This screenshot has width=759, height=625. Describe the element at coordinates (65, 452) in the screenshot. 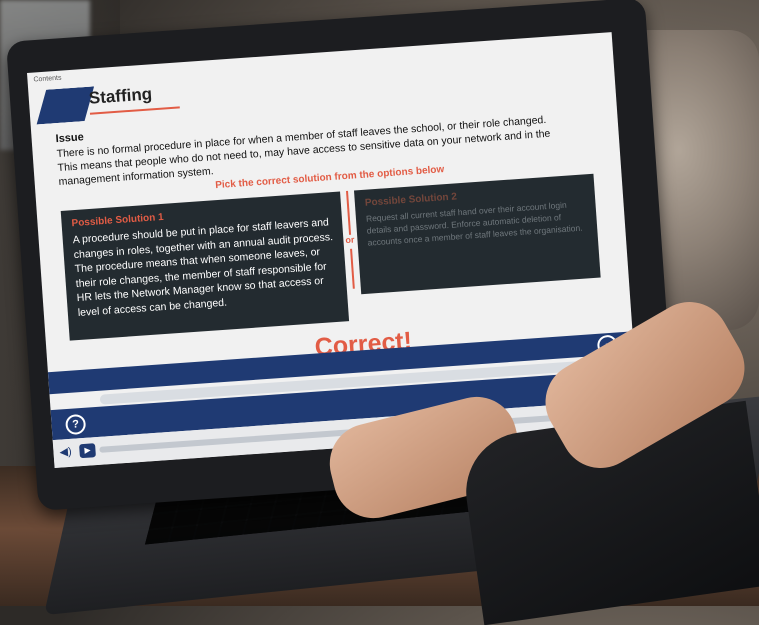

I see `volume-icon: ◀)` at that location.